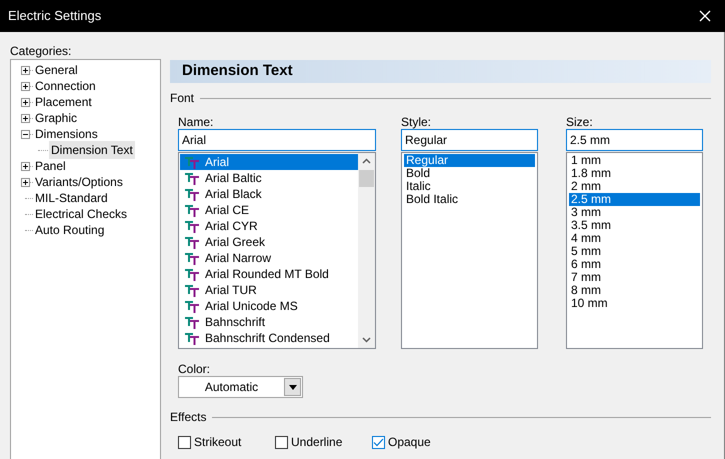 The height and width of the screenshot is (459, 725). Describe the element at coordinates (277, 140) in the screenshot. I see `name-field: Arial` at that location.